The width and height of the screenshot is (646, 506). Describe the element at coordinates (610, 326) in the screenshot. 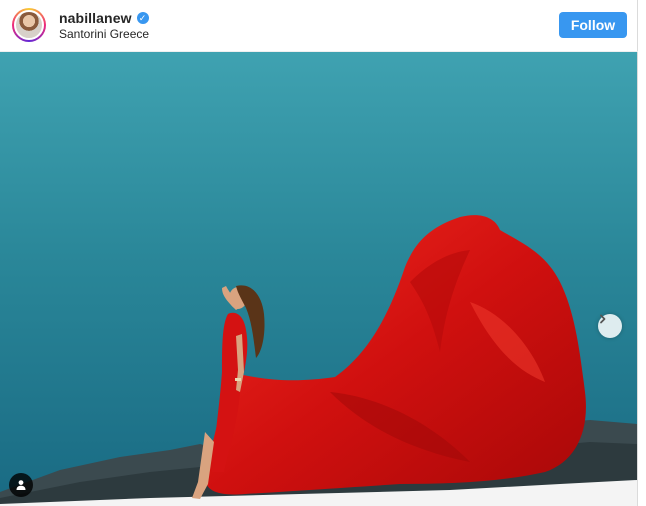

I see `next-photo-button` at that location.